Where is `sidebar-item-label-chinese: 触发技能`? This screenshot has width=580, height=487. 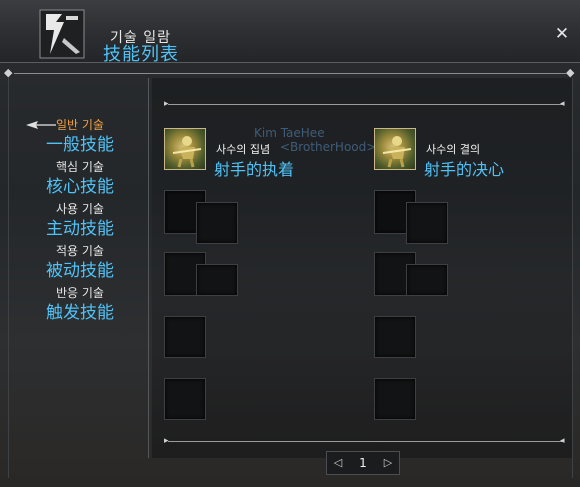
sidebar-item-label-chinese: 触发技能 is located at coordinates (80, 313).